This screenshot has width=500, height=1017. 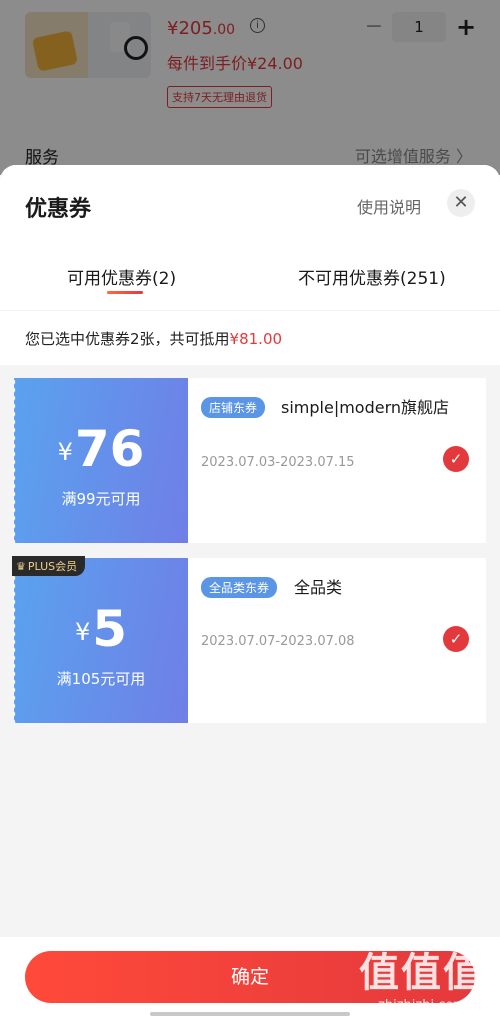 What do you see at coordinates (233, 407) in the screenshot?
I see `coupon-type-badge: 店铺东券` at bounding box center [233, 407].